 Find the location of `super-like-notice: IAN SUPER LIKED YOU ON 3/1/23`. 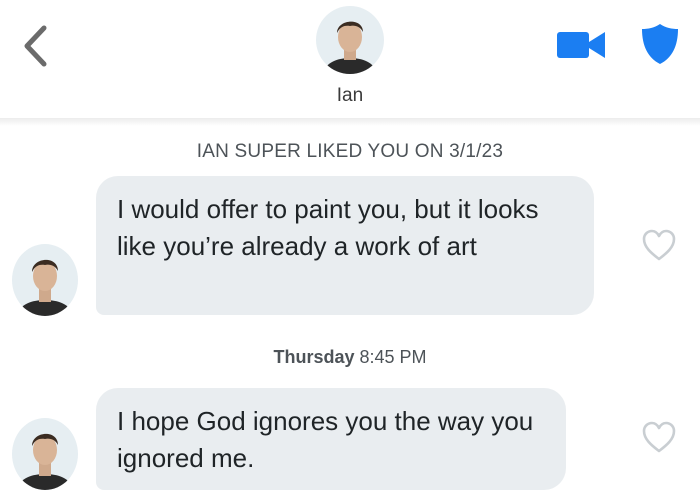

super-like-notice: IAN SUPER LIKED YOU ON 3/1/23 is located at coordinates (350, 151).